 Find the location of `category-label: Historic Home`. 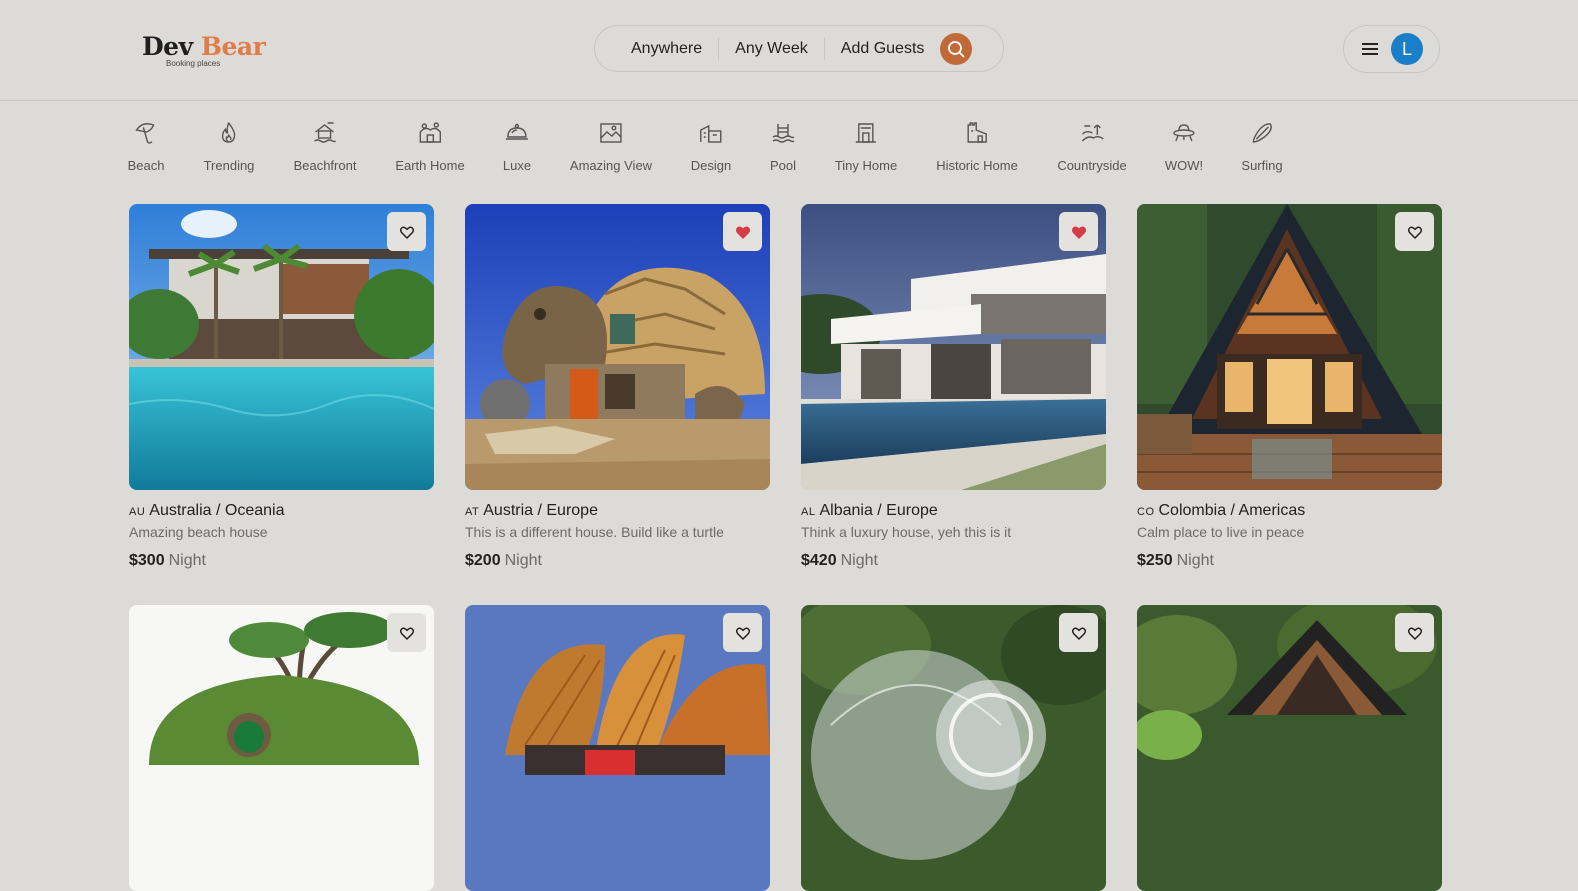

category-label: Historic Home is located at coordinates (977, 165).